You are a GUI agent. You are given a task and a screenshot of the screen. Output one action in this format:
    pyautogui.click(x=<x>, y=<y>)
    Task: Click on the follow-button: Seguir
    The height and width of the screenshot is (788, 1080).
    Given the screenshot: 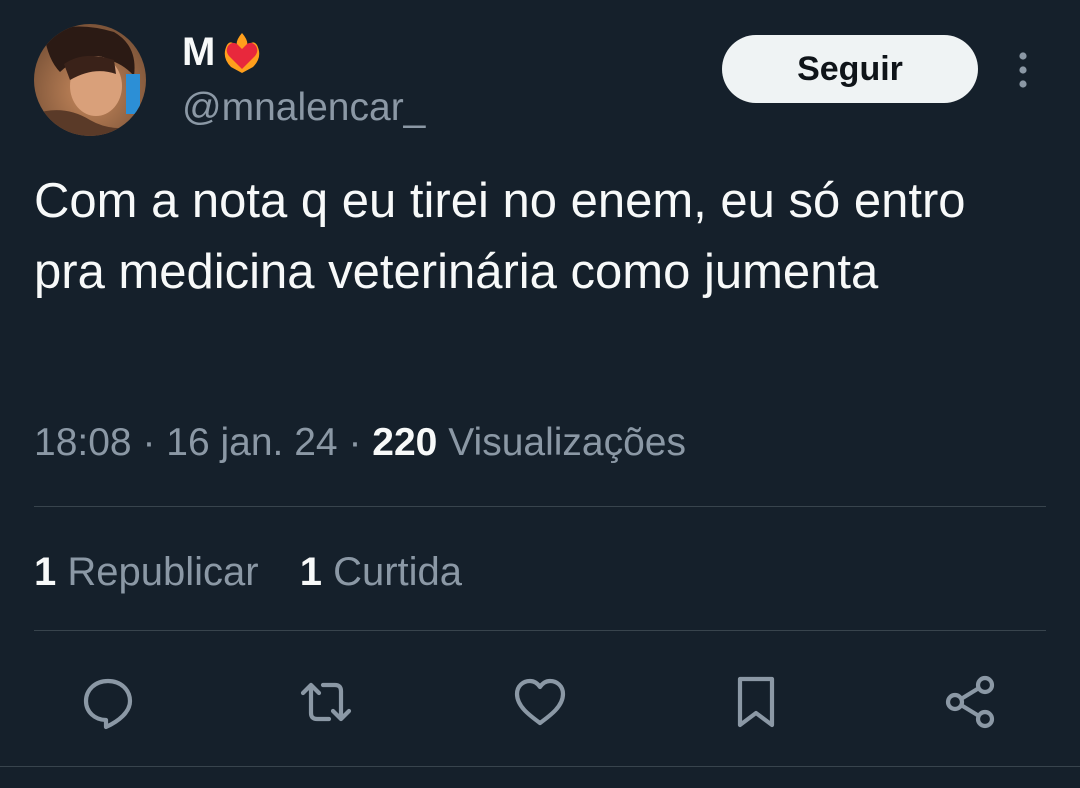 What is the action you would take?
    pyautogui.click(x=850, y=69)
    